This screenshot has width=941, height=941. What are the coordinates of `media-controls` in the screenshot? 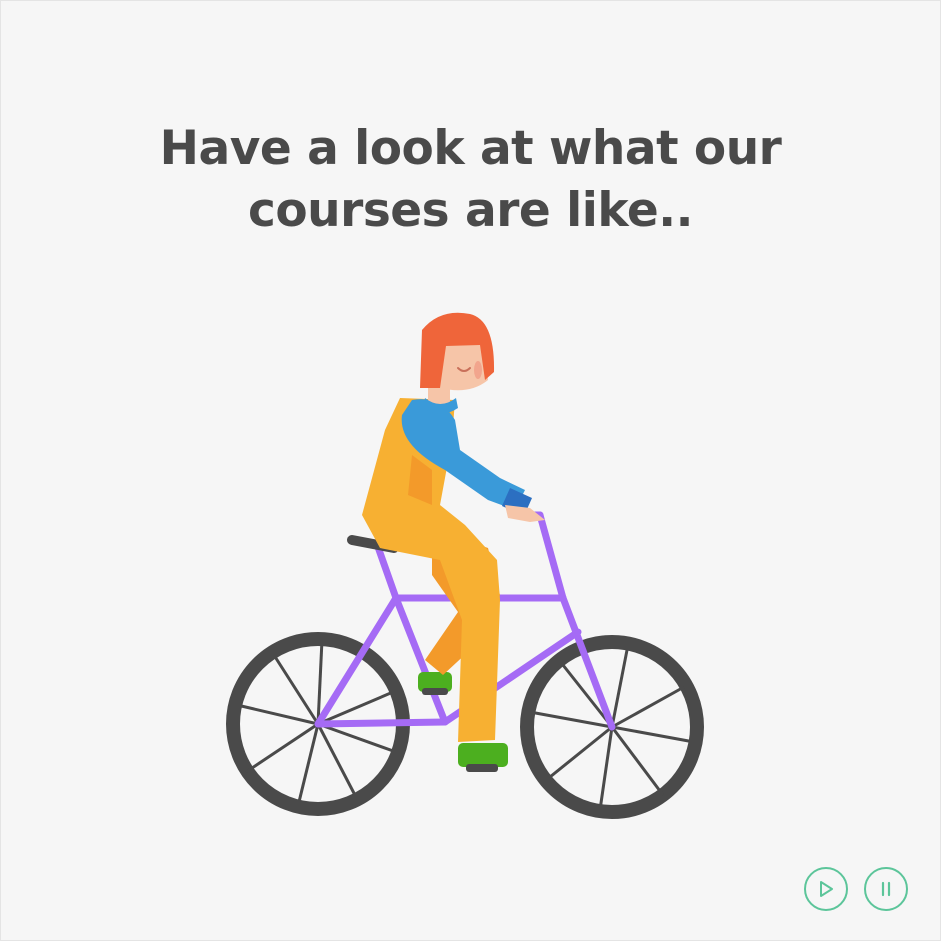 It's located at (856, 889).